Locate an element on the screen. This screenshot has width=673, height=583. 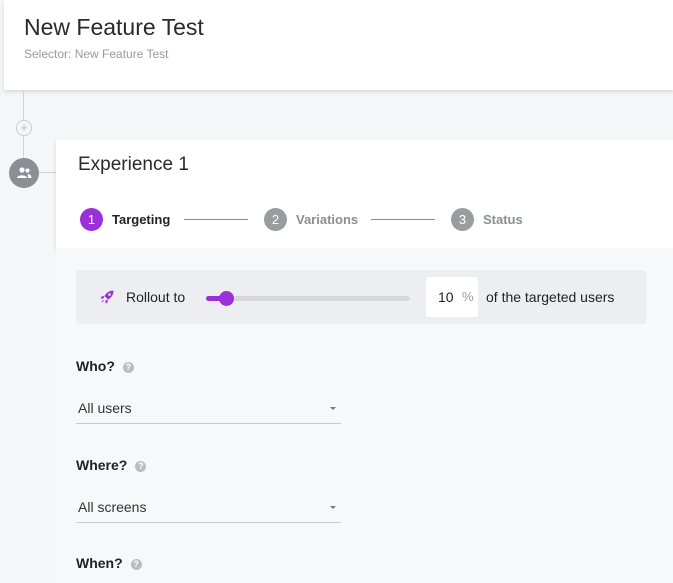
step-label: Status is located at coordinates (503, 219).